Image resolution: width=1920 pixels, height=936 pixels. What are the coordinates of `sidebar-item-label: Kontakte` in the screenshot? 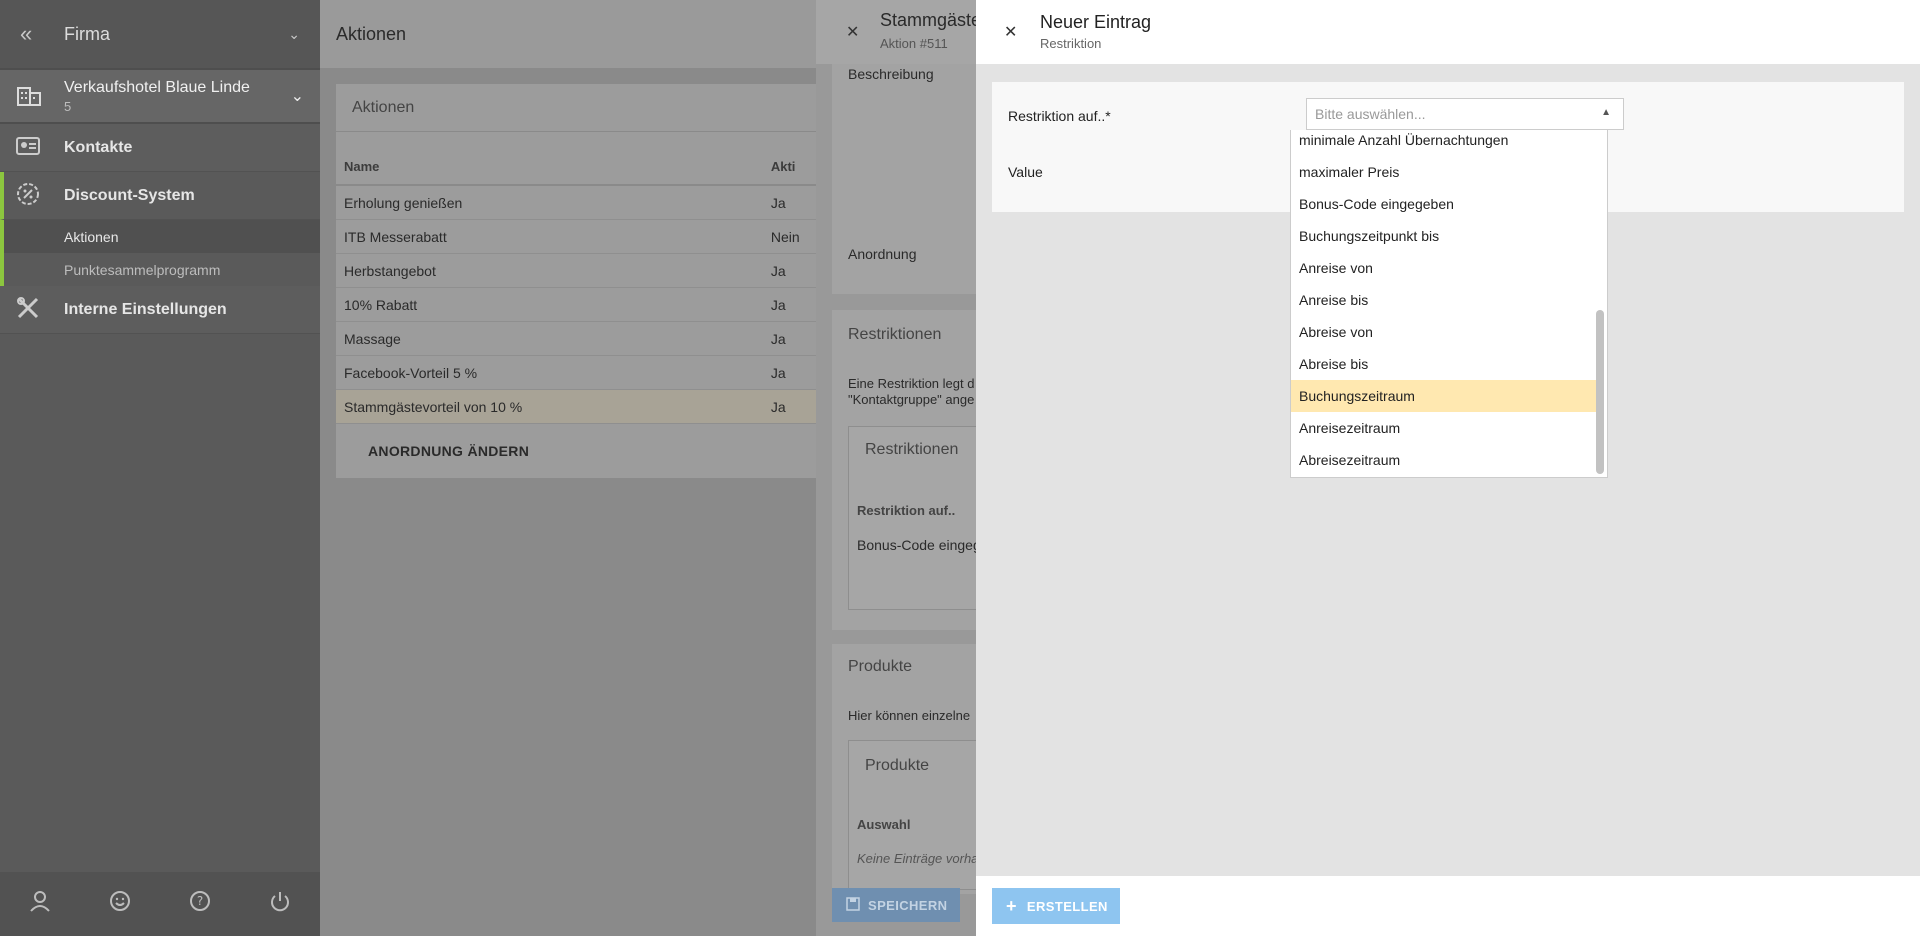 It's located at (98, 147).